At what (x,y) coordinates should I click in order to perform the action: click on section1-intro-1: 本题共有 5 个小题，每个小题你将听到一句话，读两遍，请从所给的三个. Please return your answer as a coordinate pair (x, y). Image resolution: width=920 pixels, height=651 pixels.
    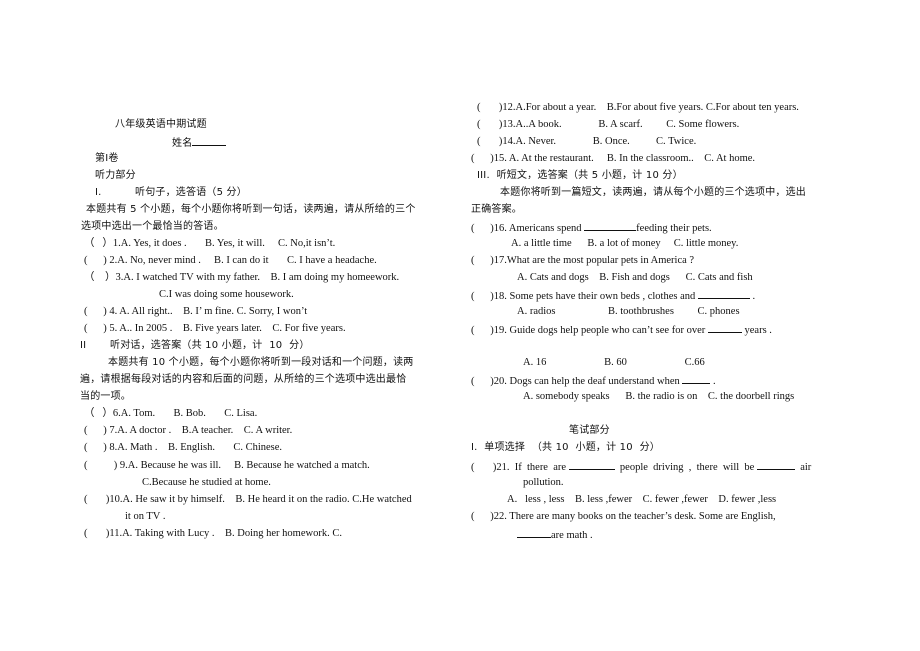
    Looking at the image, I should click on (251, 209).